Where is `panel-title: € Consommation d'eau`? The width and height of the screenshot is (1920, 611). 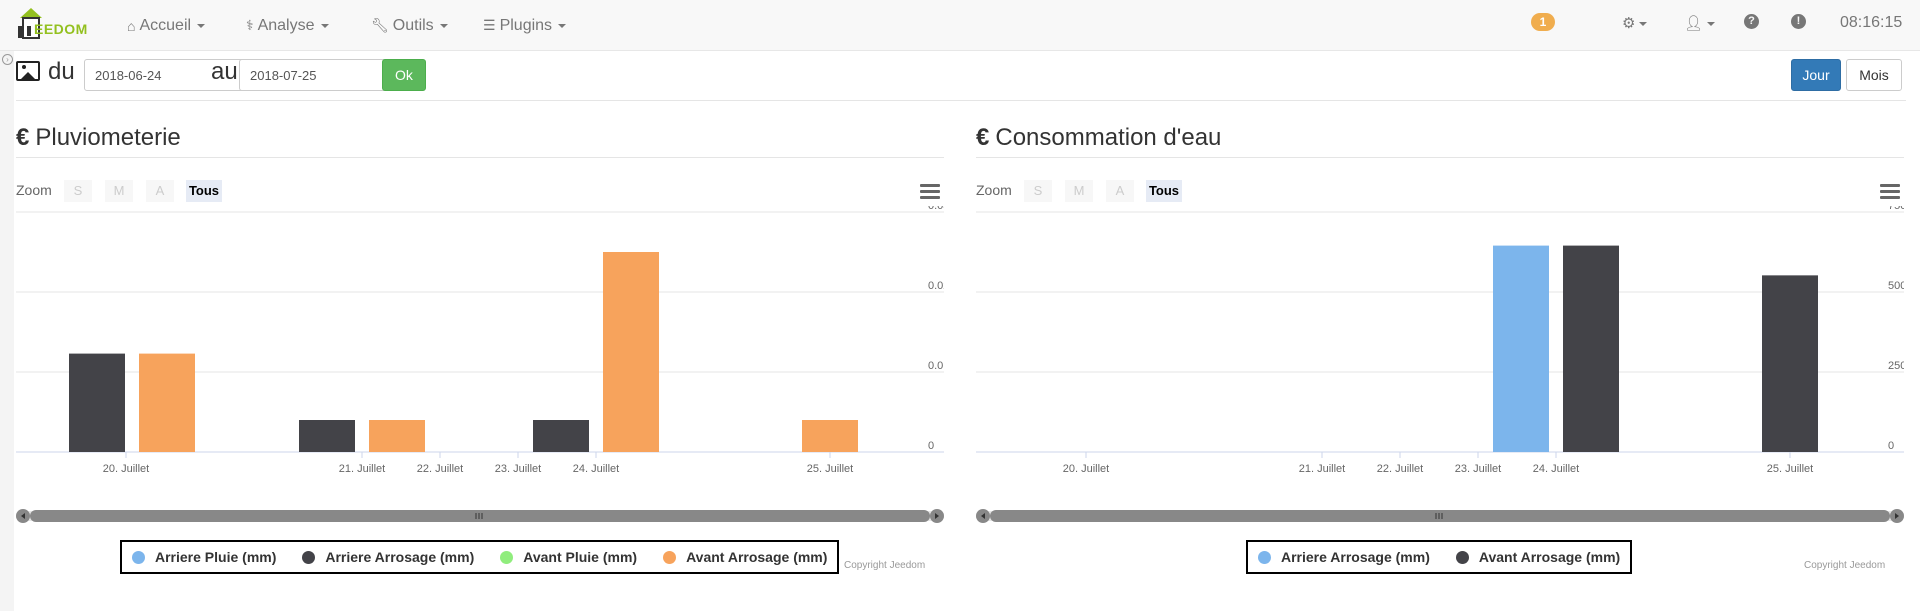 panel-title: € Consommation d'eau is located at coordinates (1098, 138).